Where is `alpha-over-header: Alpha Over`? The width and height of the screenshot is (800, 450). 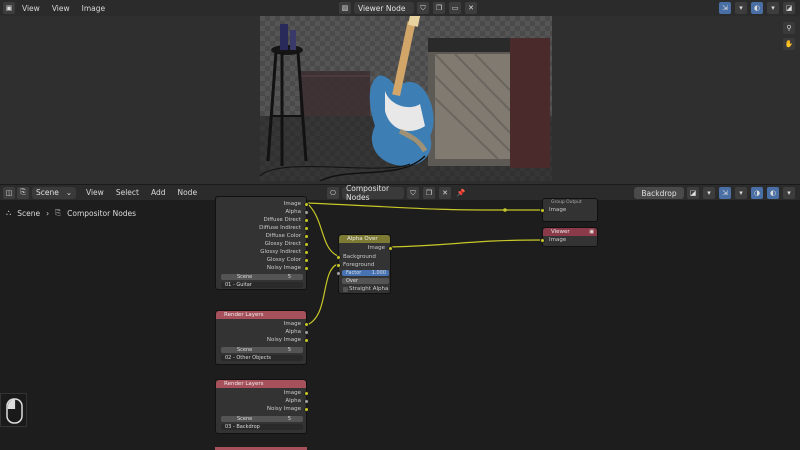 alpha-over-header: Alpha Over is located at coordinates (364, 239).